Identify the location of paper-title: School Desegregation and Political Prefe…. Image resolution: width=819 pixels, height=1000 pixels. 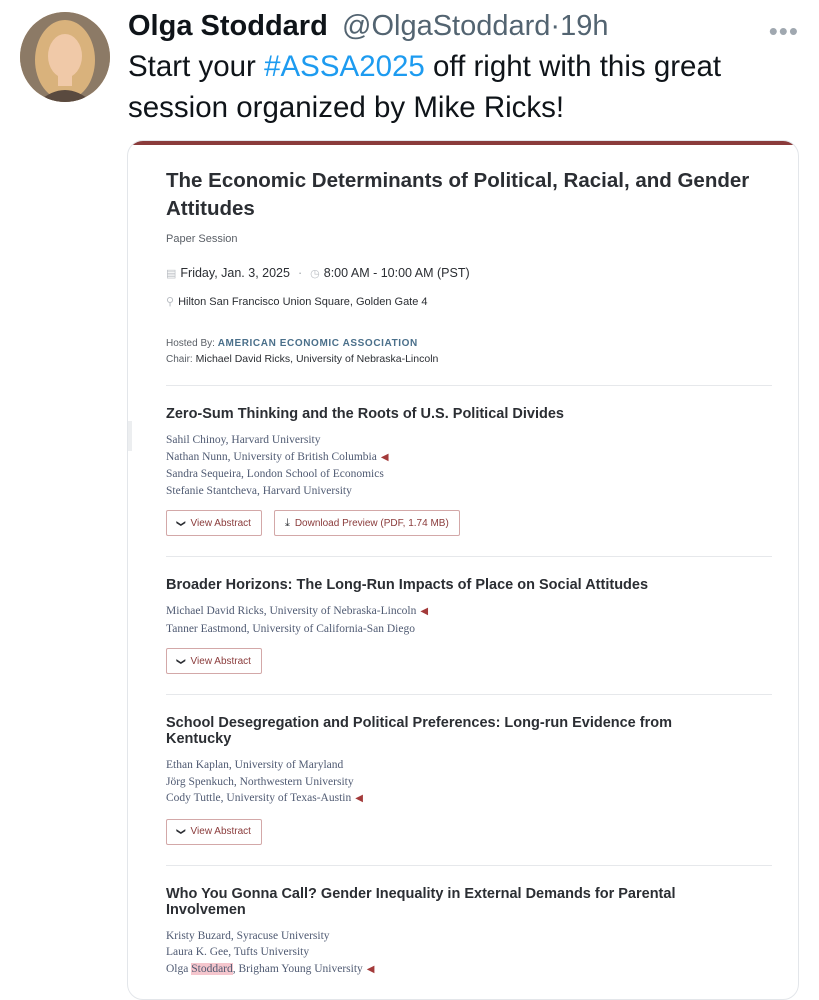
(419, 731).